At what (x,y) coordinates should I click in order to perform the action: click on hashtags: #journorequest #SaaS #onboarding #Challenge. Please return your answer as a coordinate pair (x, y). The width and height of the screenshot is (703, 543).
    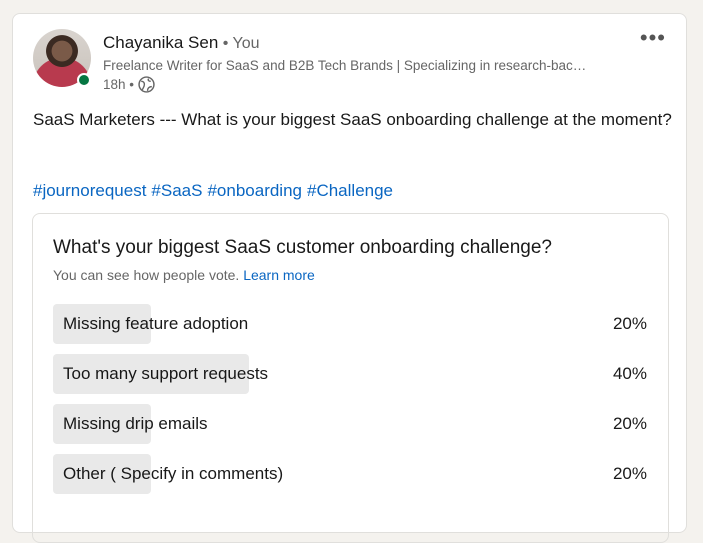
    Looking at the image, I should click on (213, 191).